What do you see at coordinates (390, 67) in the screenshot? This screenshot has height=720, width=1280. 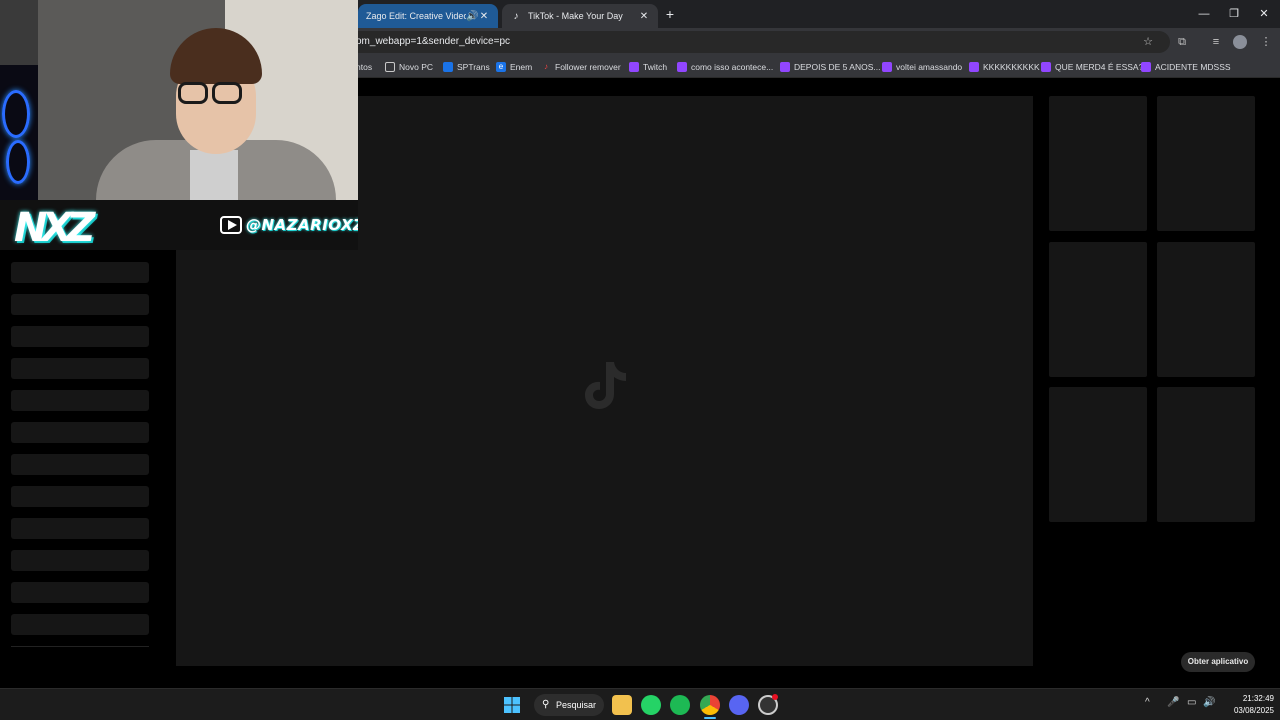 I see `folder-icon` at bounding box center [390, 67].